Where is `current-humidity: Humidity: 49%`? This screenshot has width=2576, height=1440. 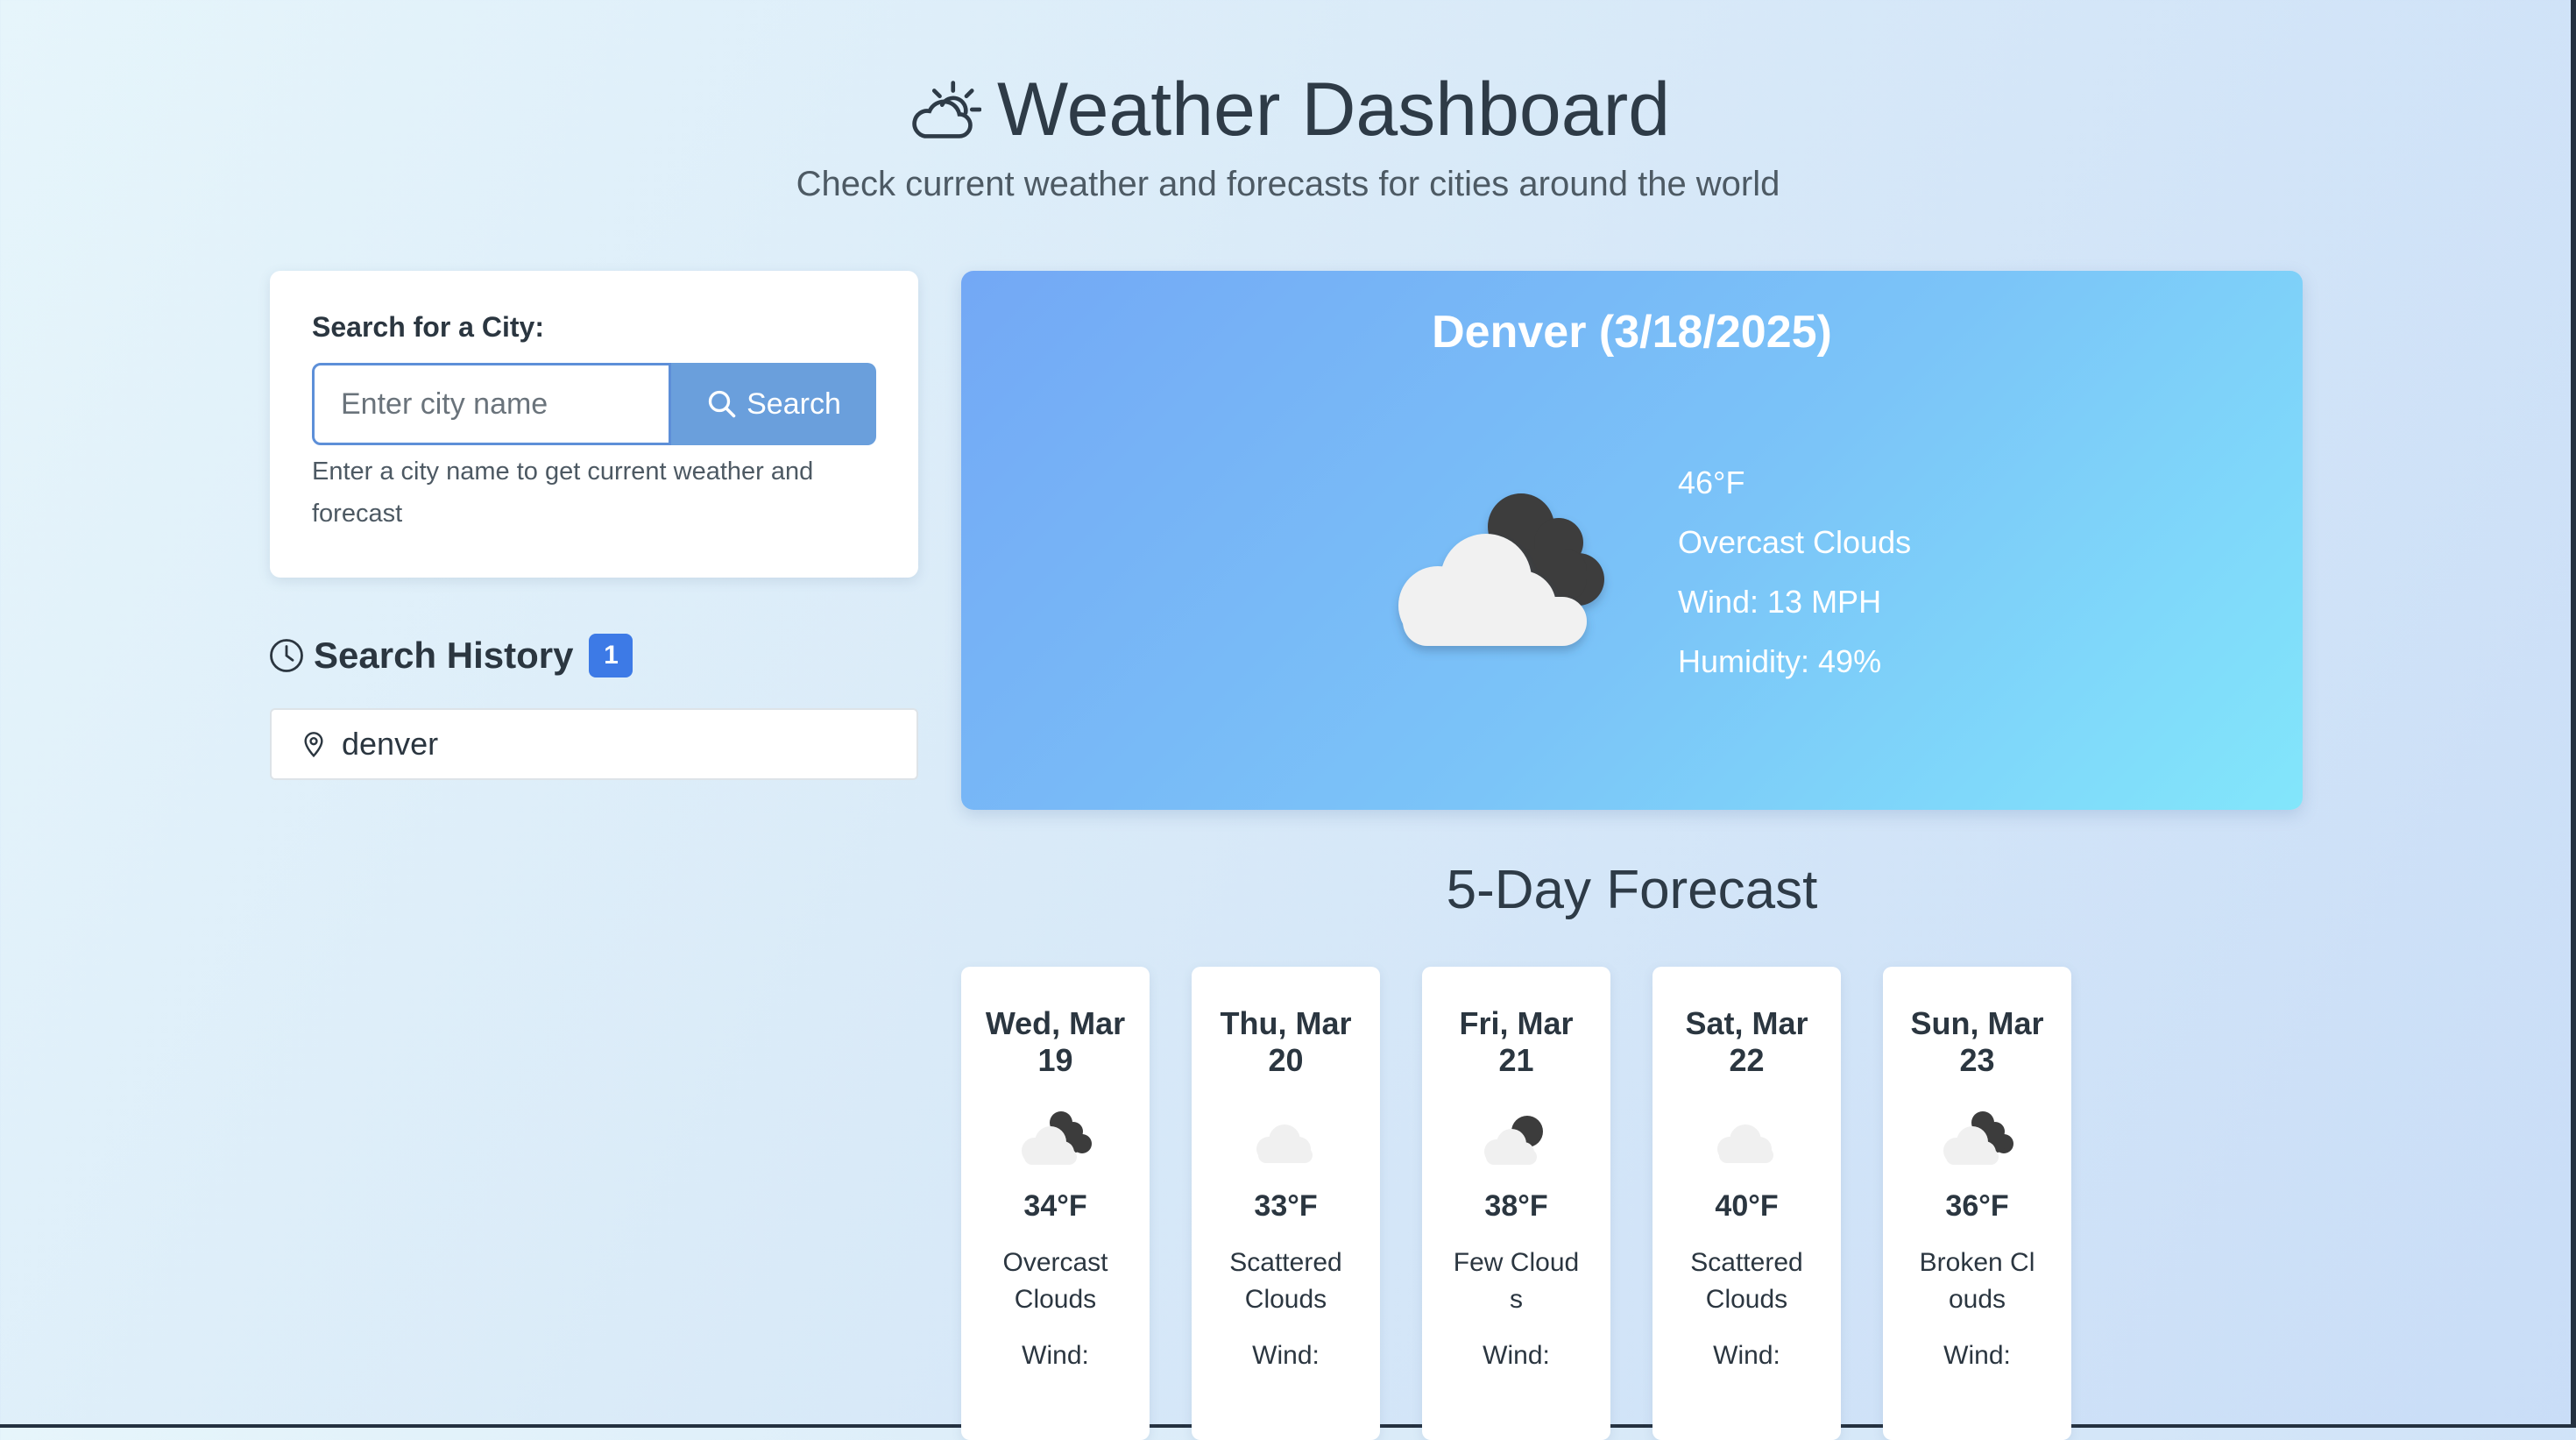 current-humidity: Humidity: 49% is located at coordinates (1780, 661).